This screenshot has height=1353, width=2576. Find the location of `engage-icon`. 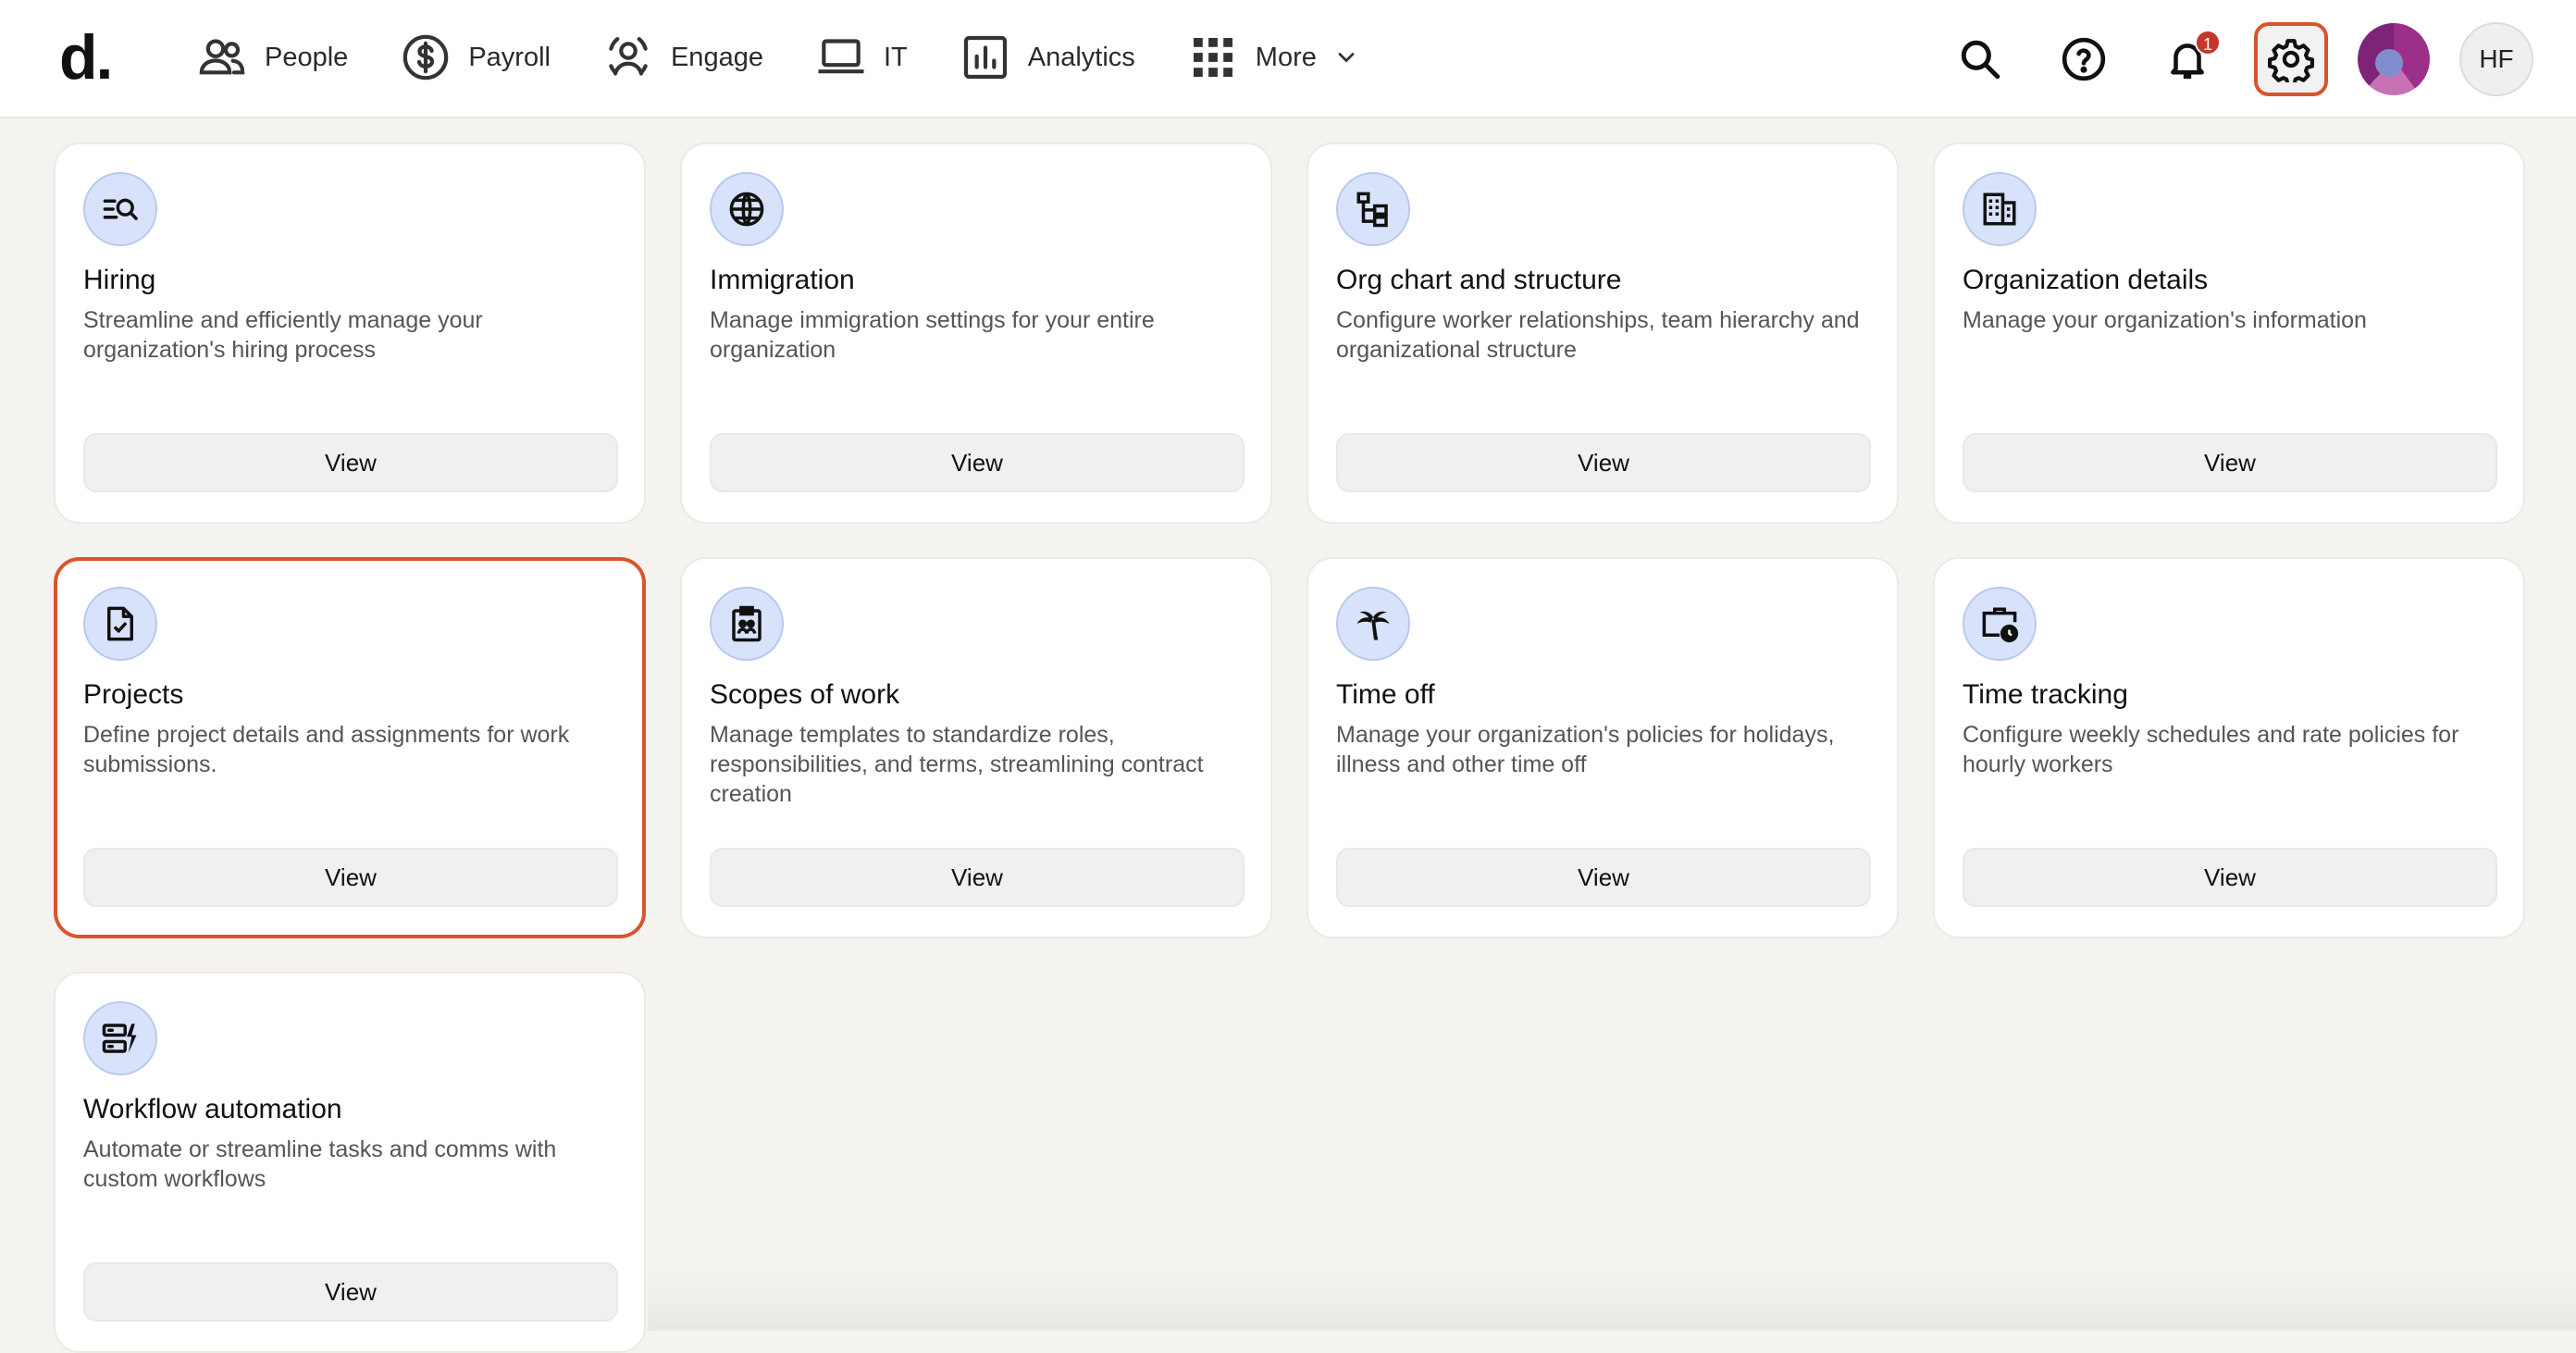

engage-icon is located at coordinates (629, 56).